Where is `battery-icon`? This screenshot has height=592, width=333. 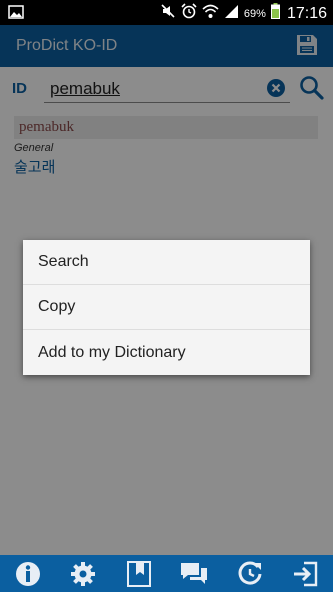
battery-icon is located at coordinates (275, 13).